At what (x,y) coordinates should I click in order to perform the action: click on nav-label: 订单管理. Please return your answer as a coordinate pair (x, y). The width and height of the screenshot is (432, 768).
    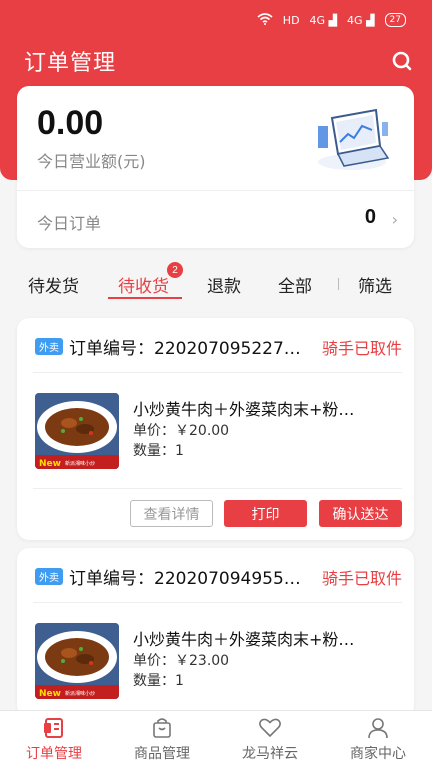
    Looking at the image, I should click on (54, 753).